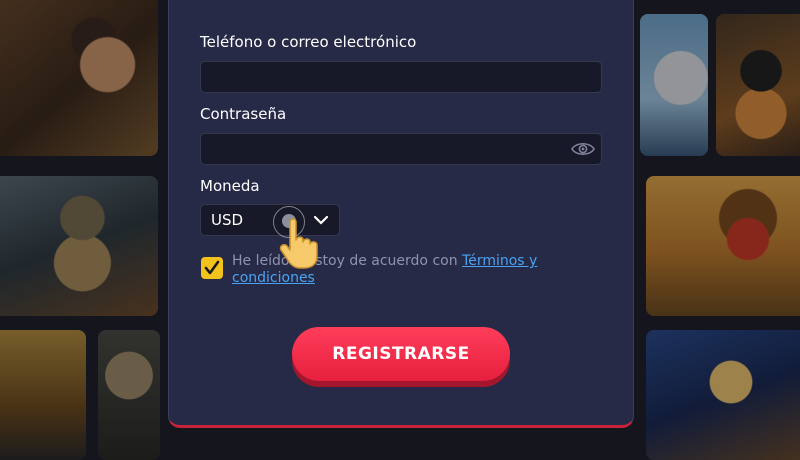  What do you see at coordinates (243, 114) in the screenshot?
I see `password-label: Contraseña` at bounding box center [243, 114].